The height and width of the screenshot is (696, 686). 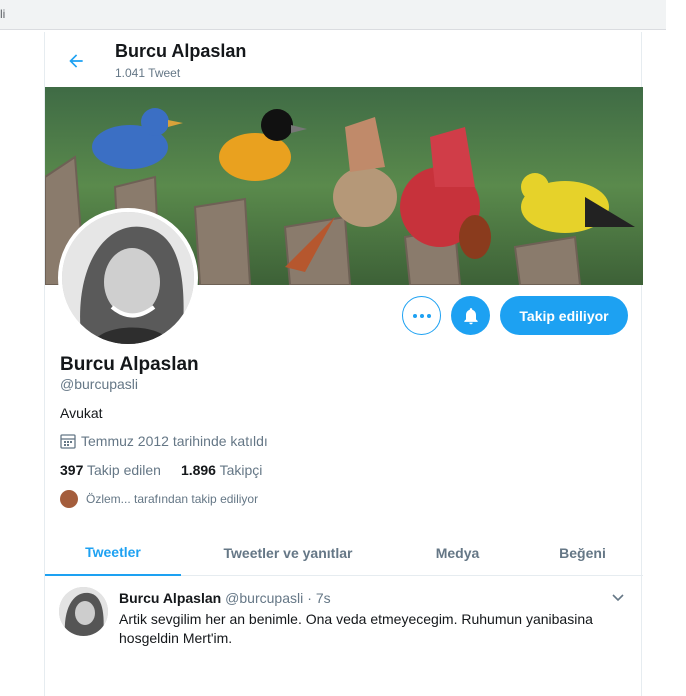 What do you see at coordinates (69, 499) in the screenshot?
I see `follower-avatar` at bounding box center [69, 499].